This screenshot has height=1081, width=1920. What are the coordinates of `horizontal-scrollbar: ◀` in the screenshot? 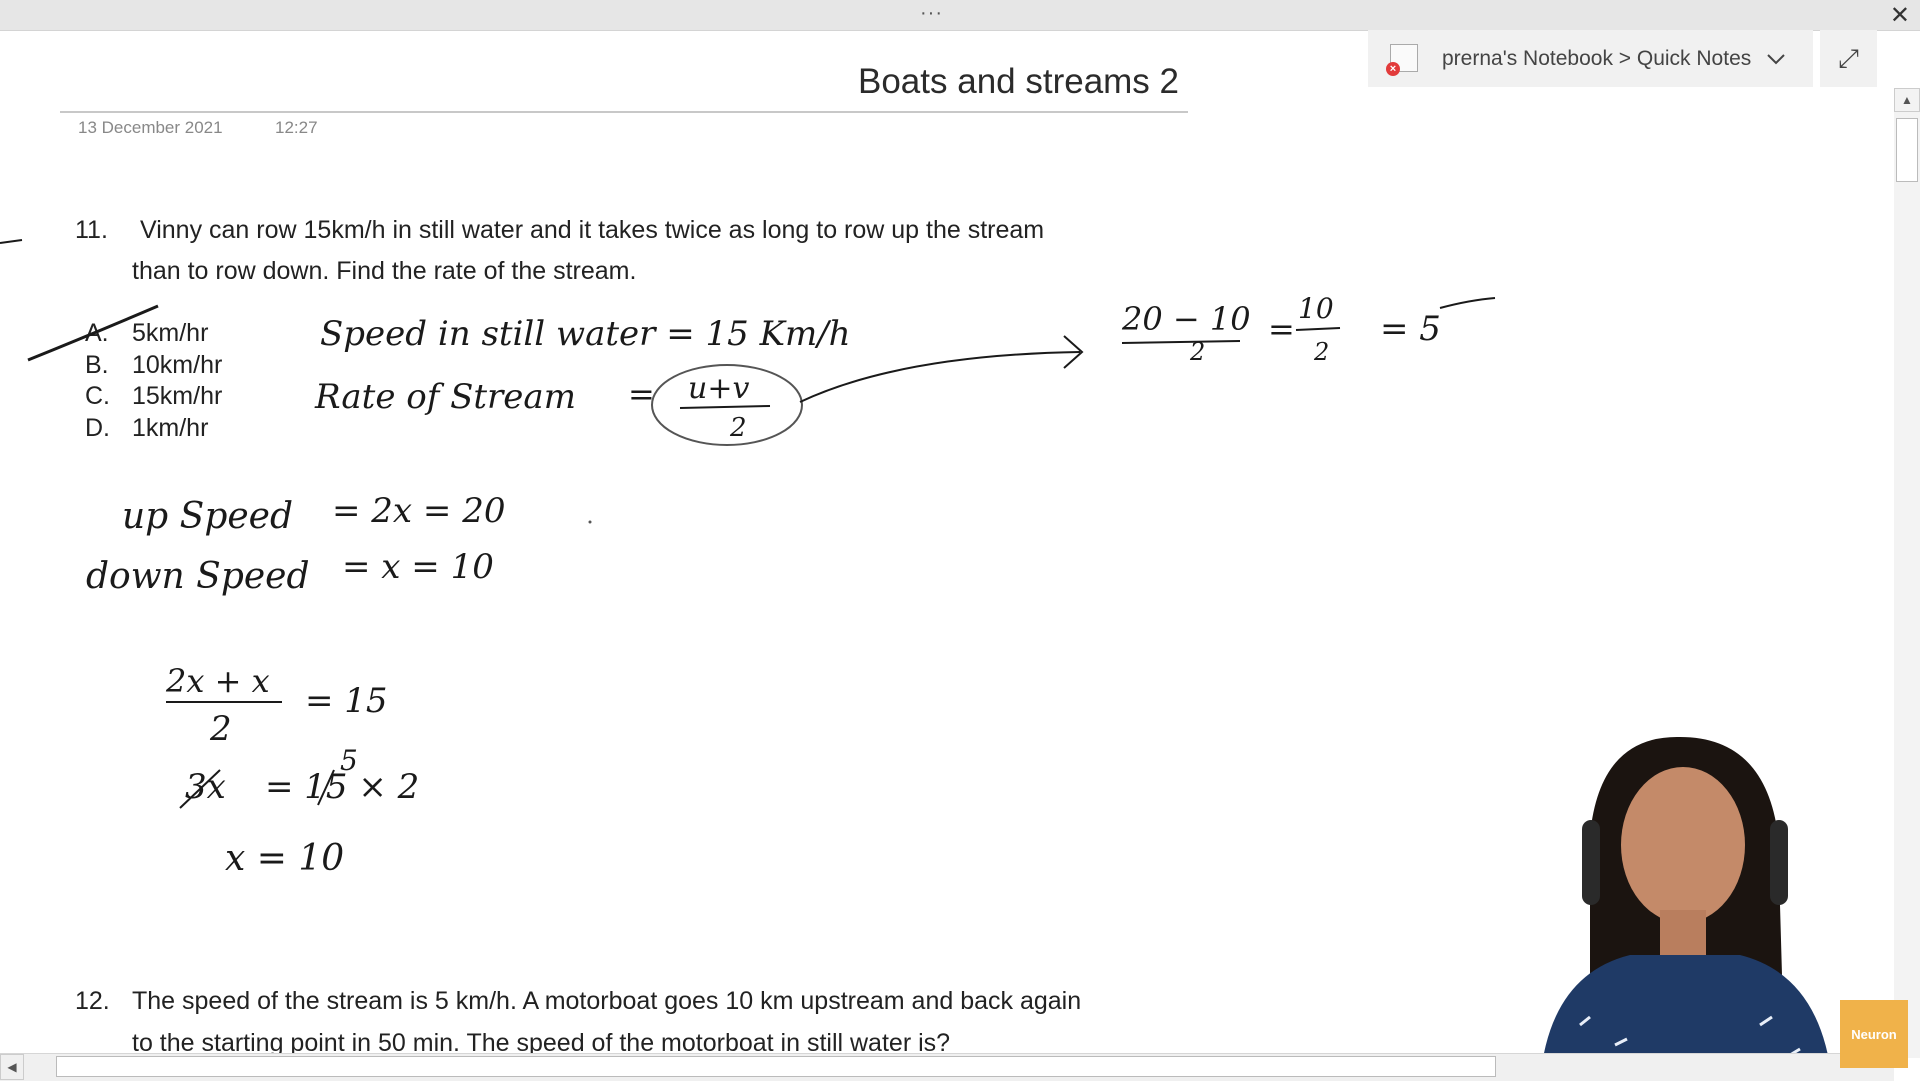 It's located at (947, 1067).